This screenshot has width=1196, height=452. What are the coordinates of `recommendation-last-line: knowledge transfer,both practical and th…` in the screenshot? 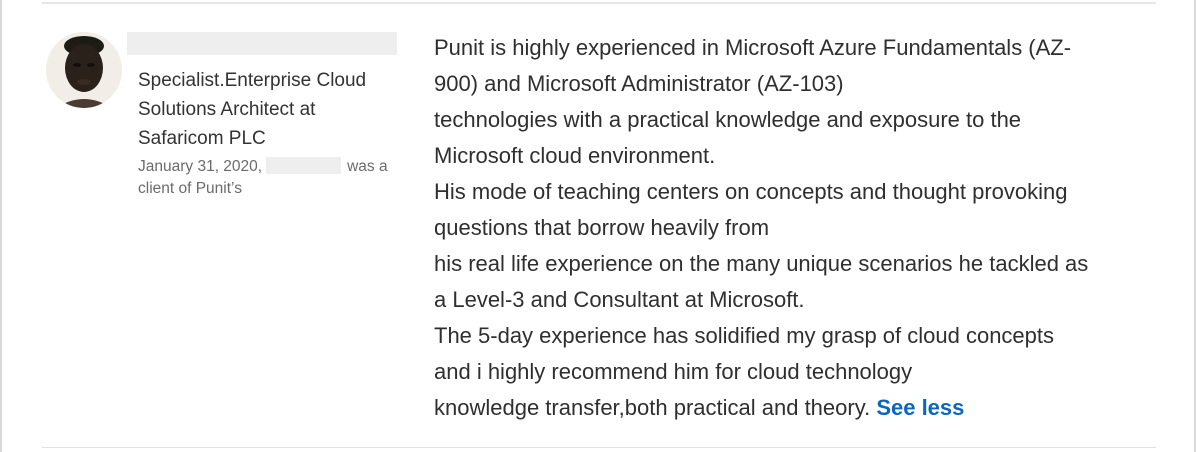 It's located at (794, 408).